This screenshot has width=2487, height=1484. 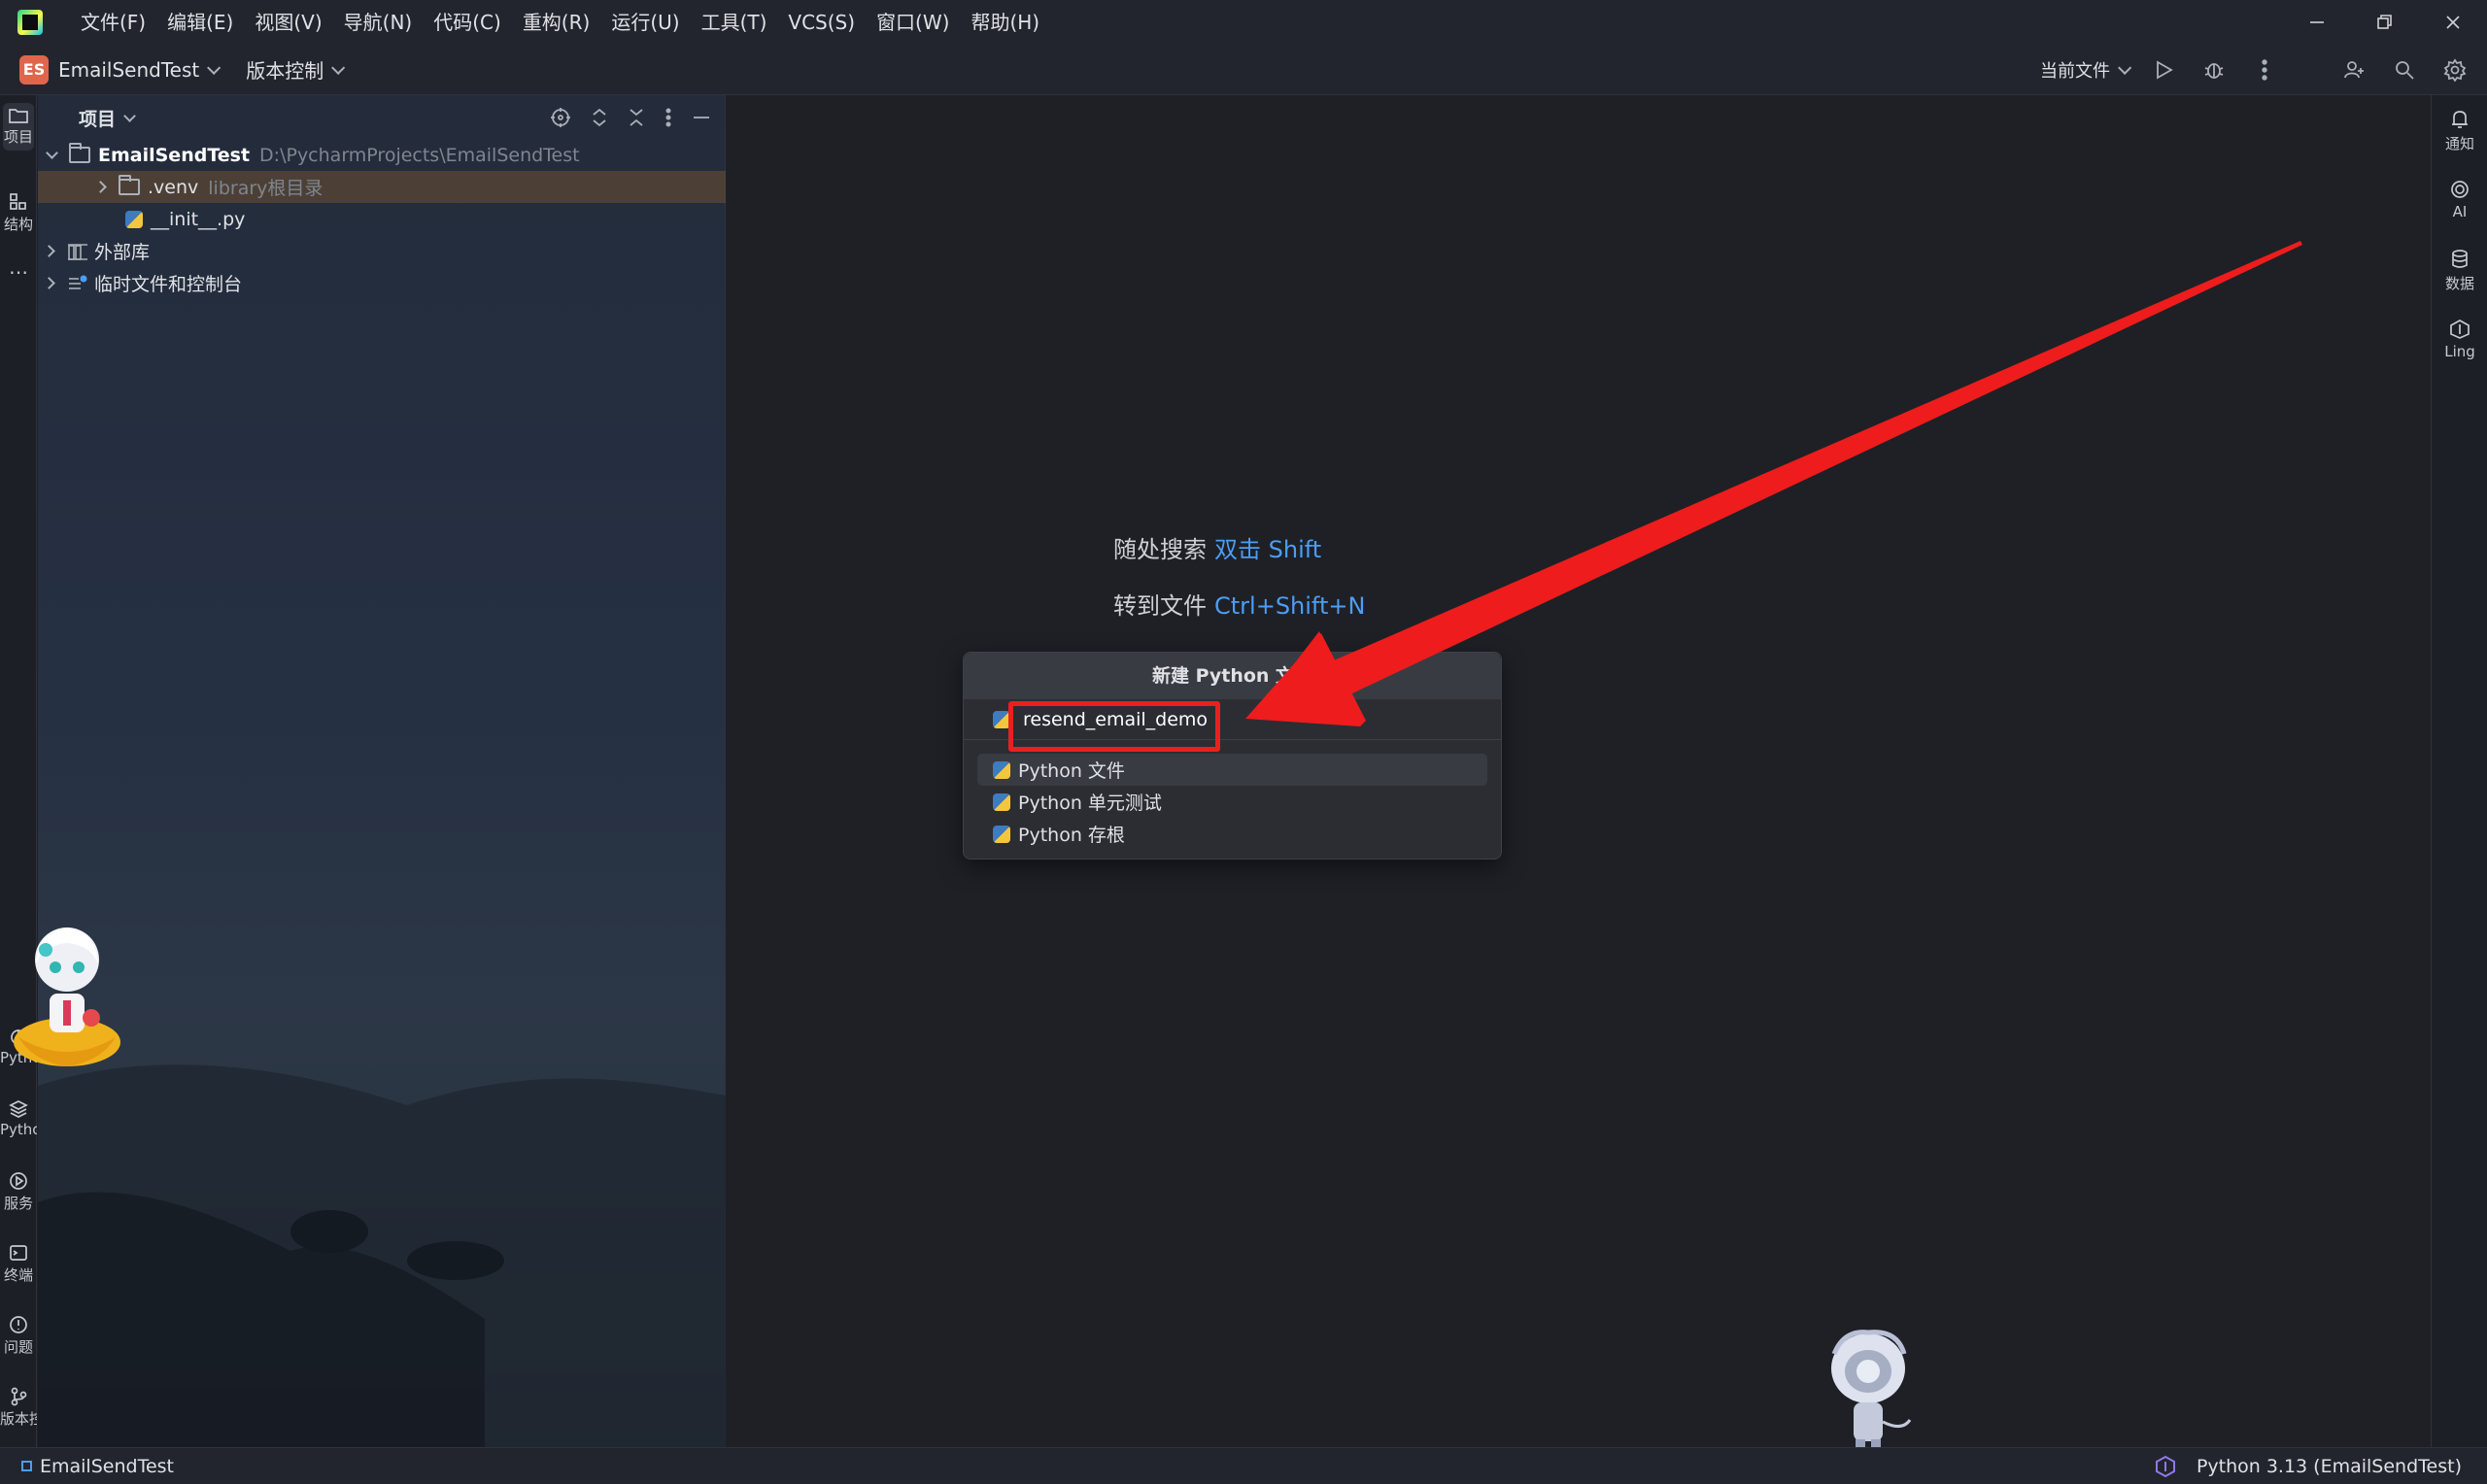 What do you see at coordinates (113, 22) in the screenshot?
I see `menu-file: 文件(F)` at bounding box center [113, 22].